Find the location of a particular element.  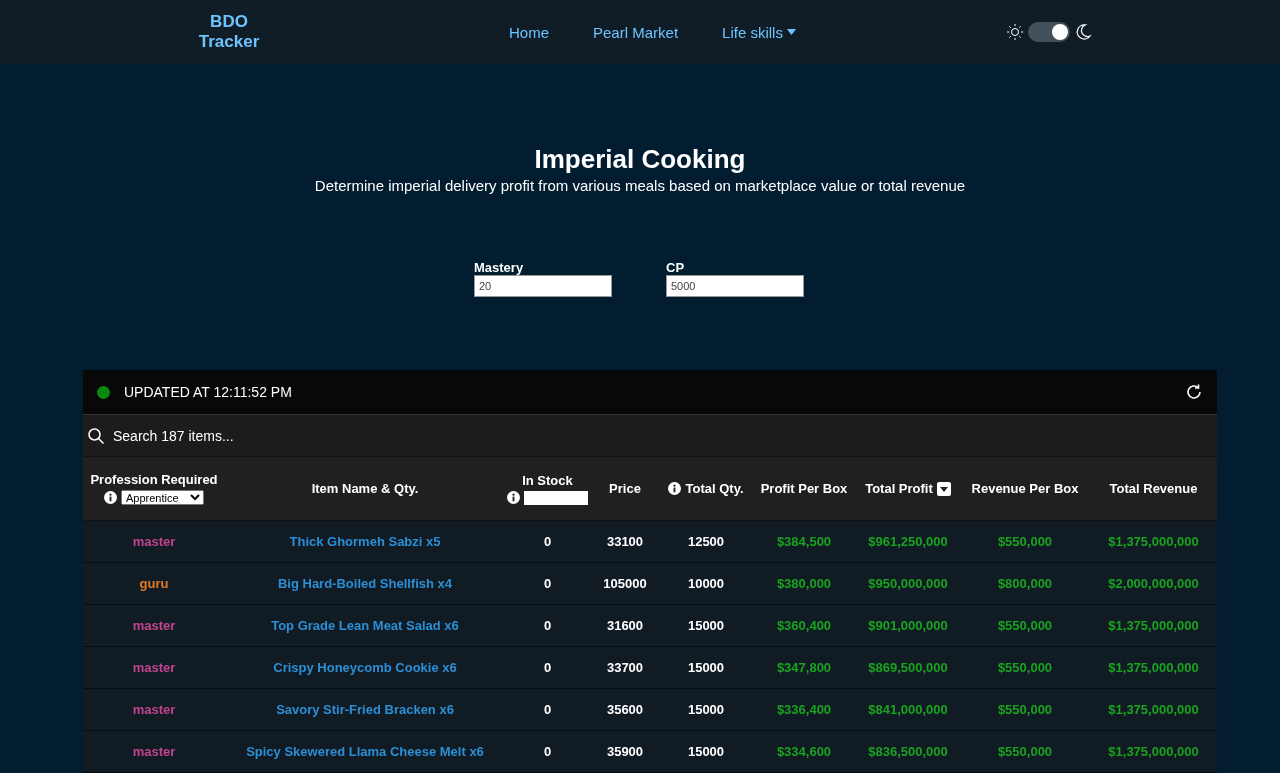

table-cell: $380,000 is located at coordinates (804, 583).